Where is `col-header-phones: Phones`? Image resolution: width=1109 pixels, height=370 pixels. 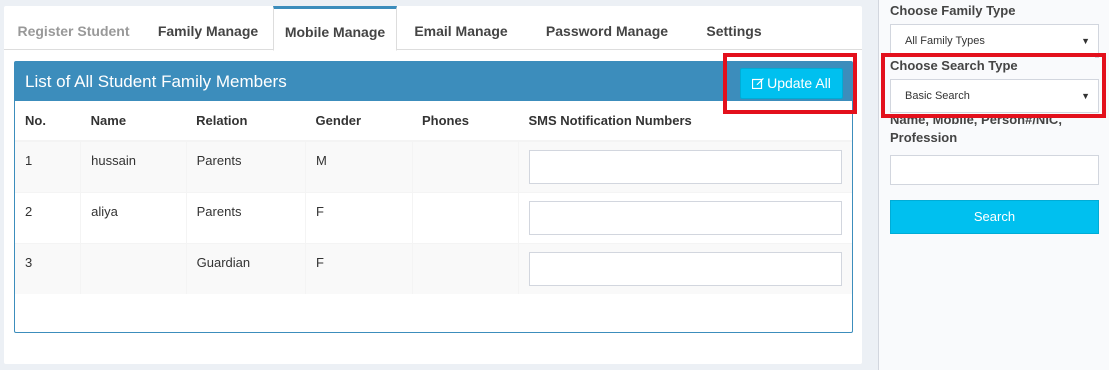
col-header-phones: Phones is located at coordinates (465, 121).